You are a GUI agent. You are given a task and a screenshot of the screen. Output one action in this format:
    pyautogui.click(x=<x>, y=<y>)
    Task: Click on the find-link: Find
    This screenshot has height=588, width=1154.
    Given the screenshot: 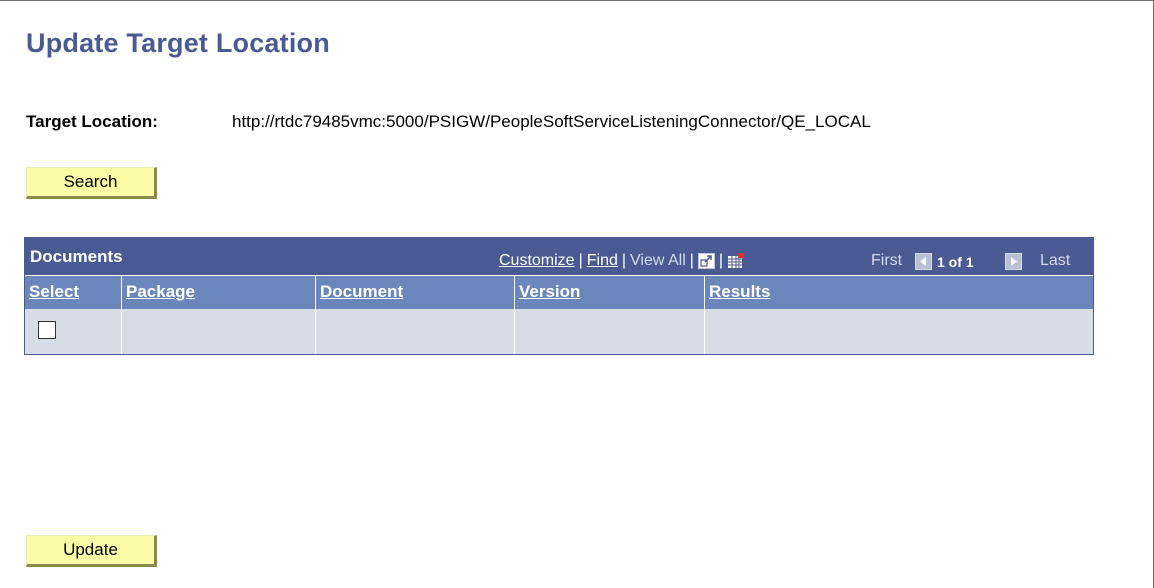 What is the action you would take?
    pyautogui.click(x=602, y=261)
    